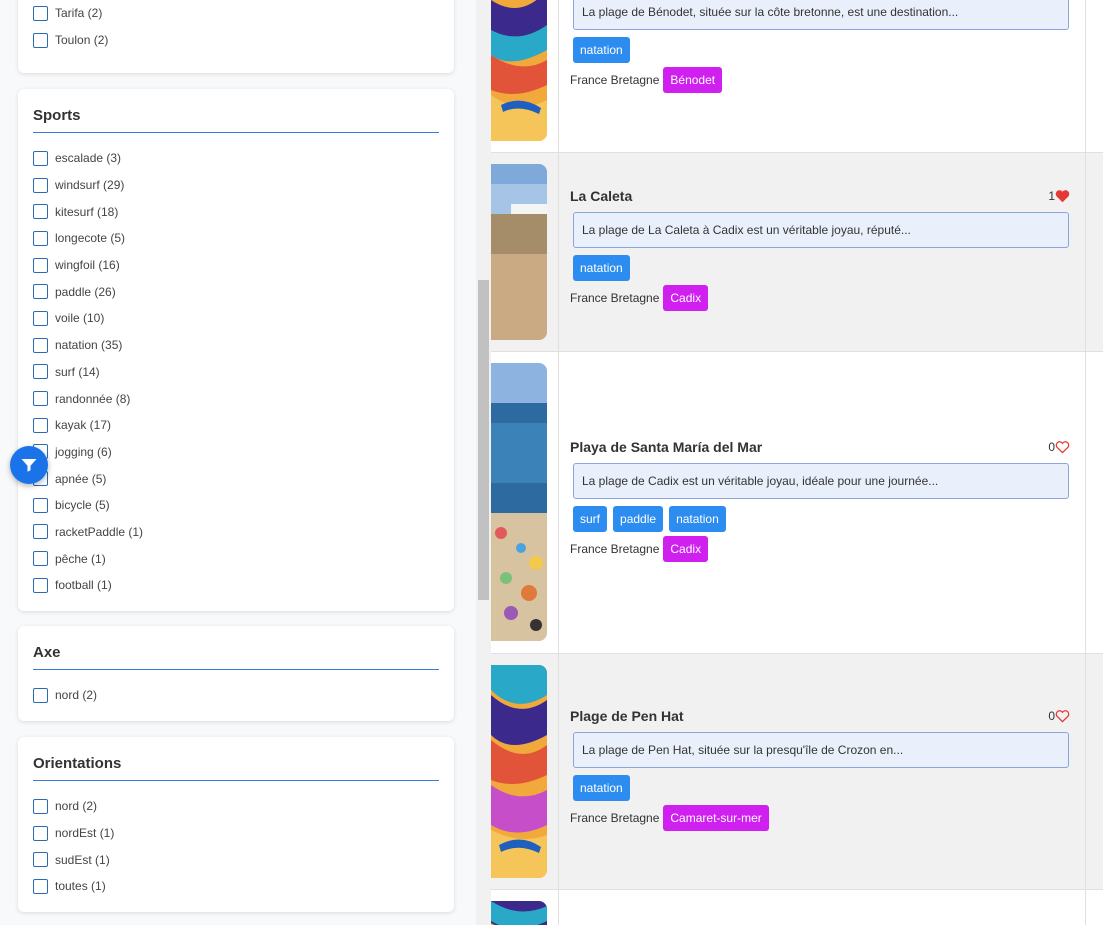 Image resolution: width=1103 pixels, height=925 pixels. What do you see at coordinates (693, 80) in the screenshot?
I see `city-badge: Bénodet` at bounding box center [693, 80].